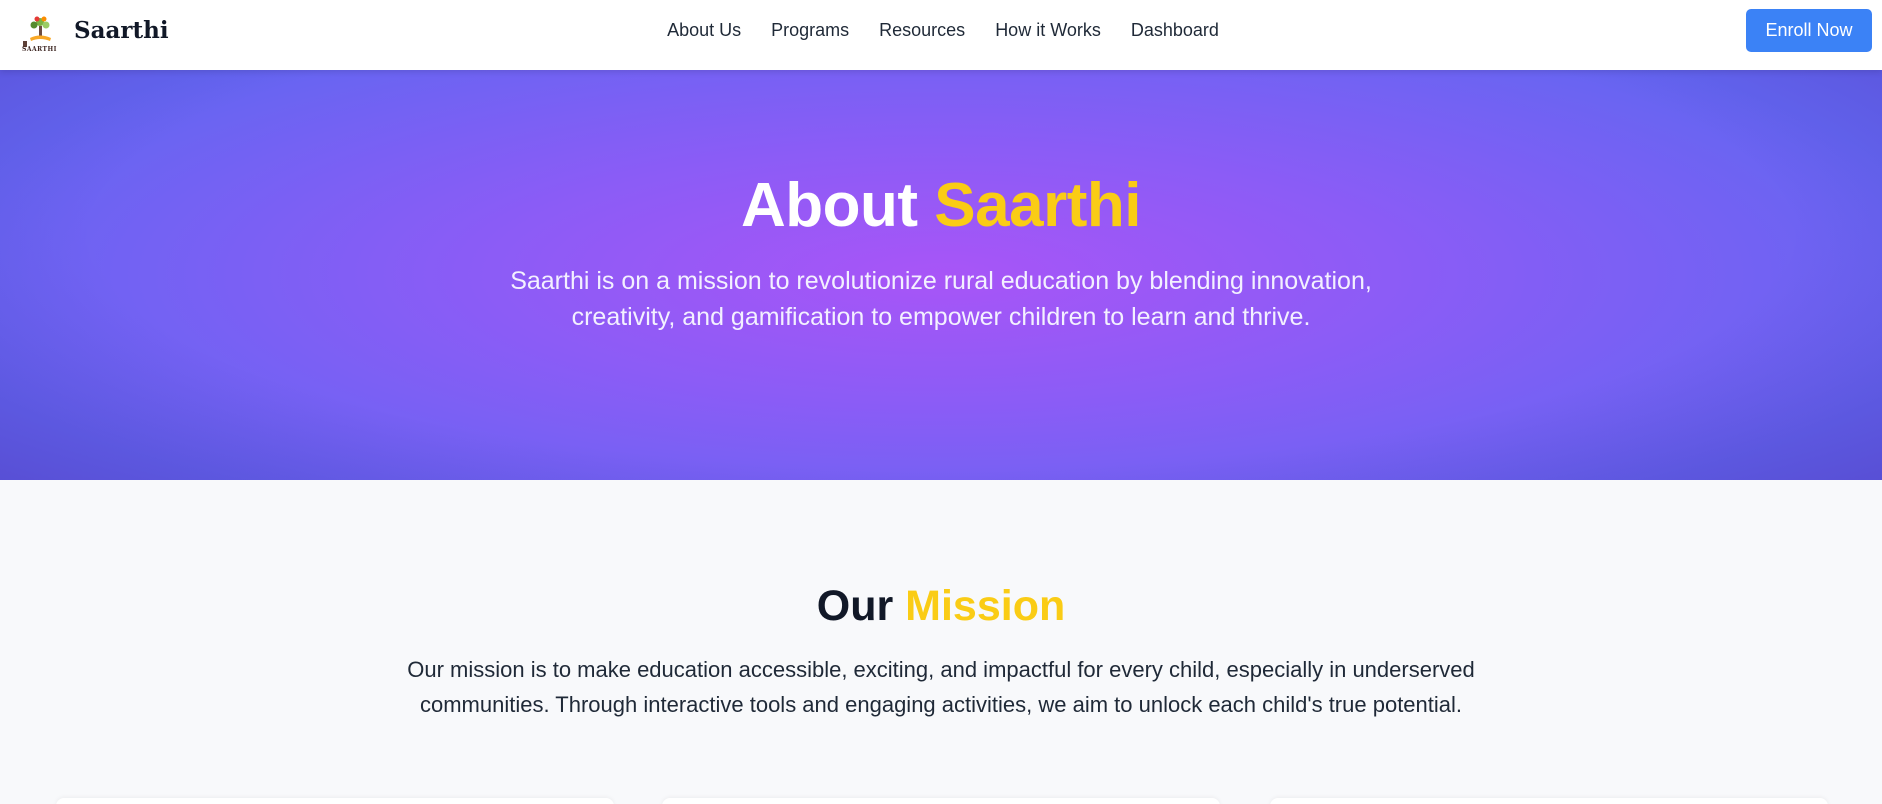  I want to click on brand: SAARTHI Saarthi, so click(94, 33).